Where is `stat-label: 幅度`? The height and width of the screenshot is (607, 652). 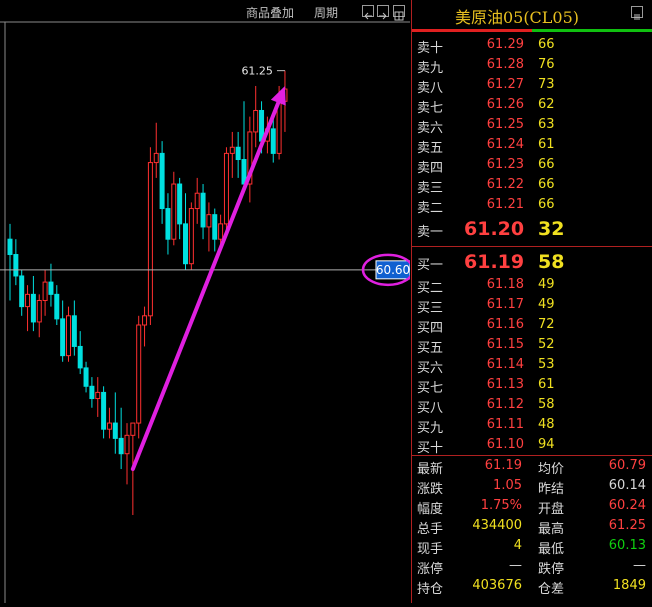
stat-label: 幅度 is located at coordinates (430, 509).